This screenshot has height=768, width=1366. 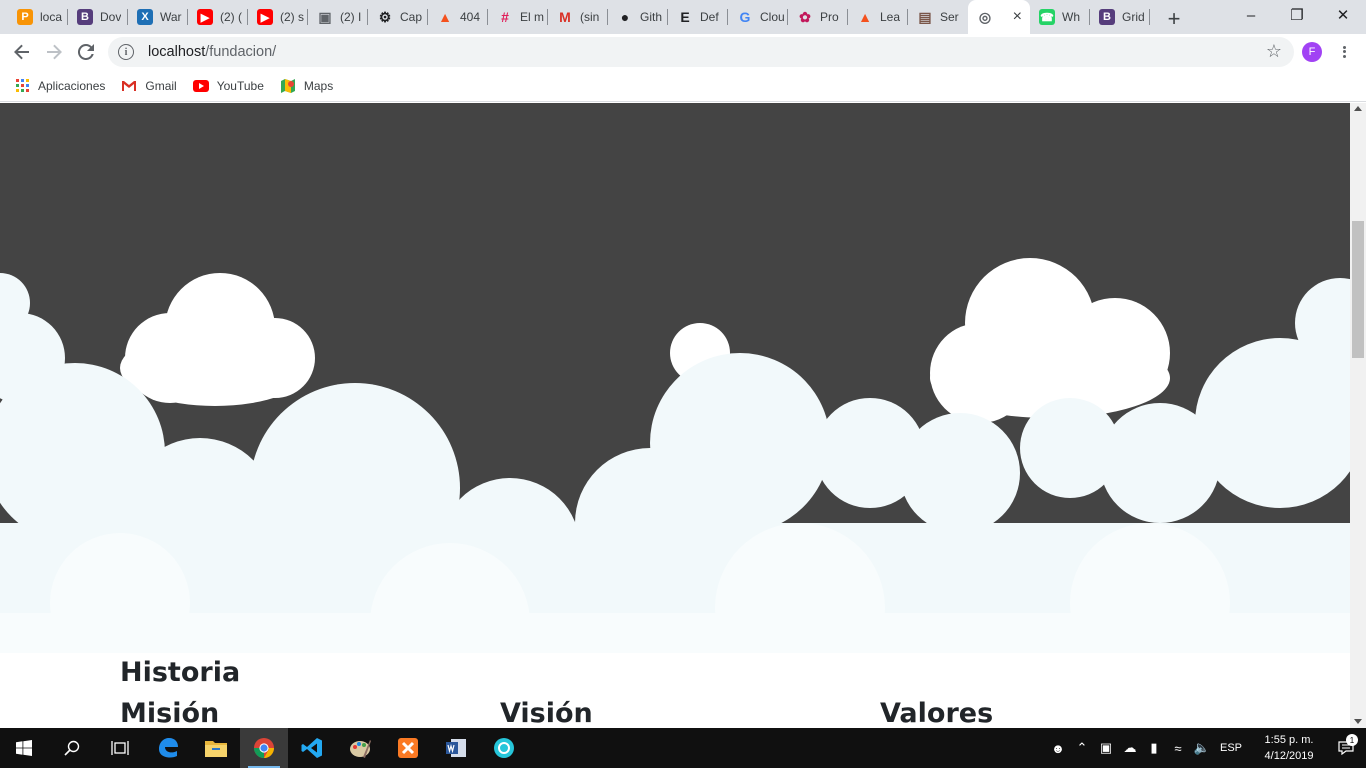 I want to click on taskbar-xampp, so click(x=408, y=748).